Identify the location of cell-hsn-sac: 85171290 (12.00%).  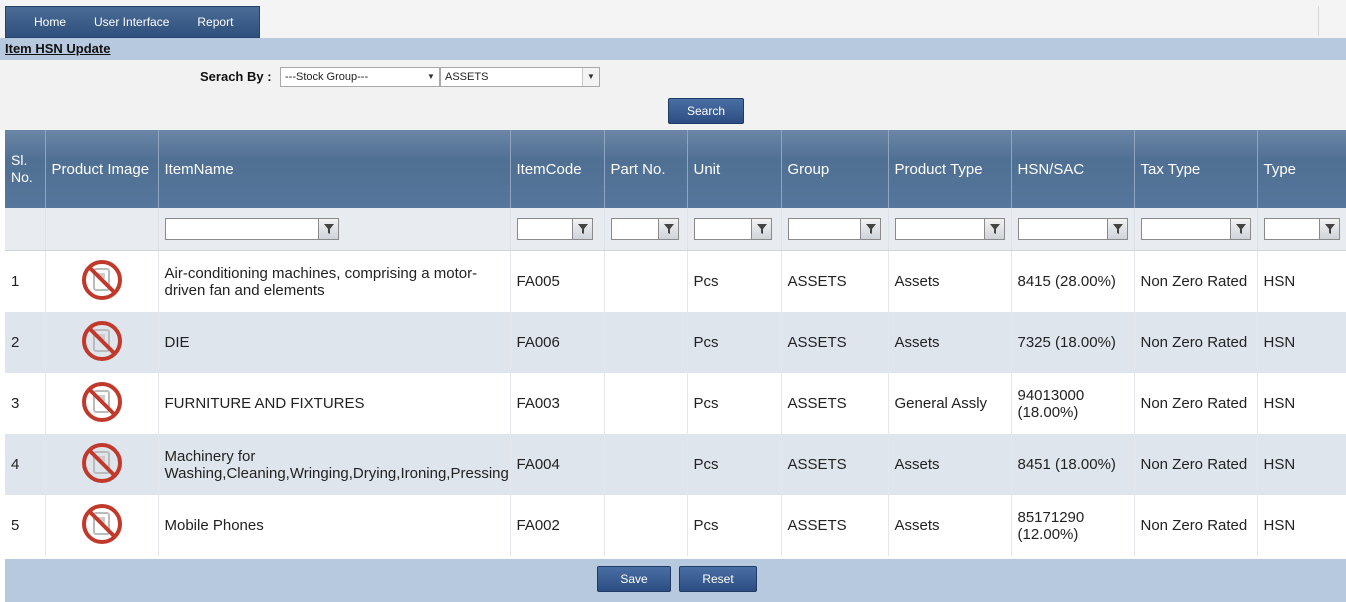
(1073, 525).